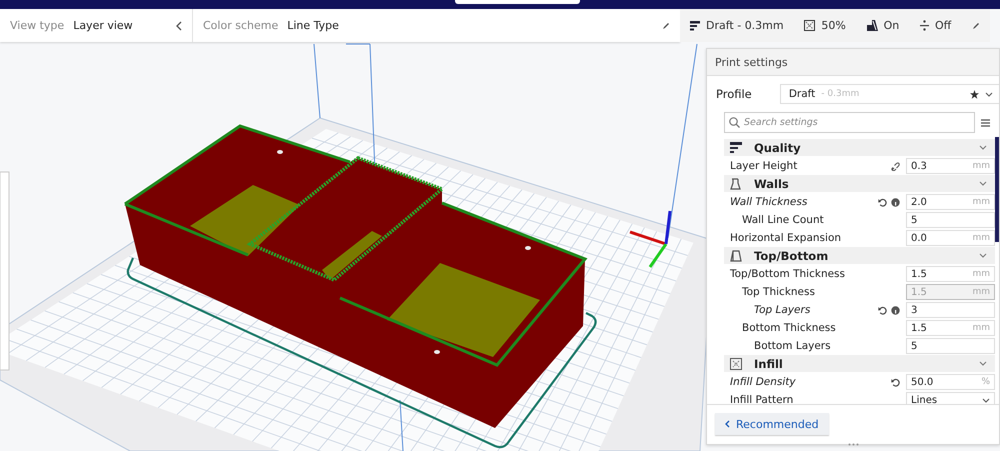  I want to click on category-header: Quality, so click(859, 147).